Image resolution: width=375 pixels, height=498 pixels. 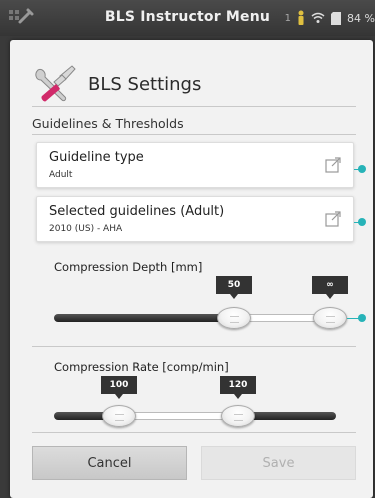 What do you see at coordinates (108, 123) in the screenshot?
I see `section-title: Guidelines & Thresholds` at bounding box center [108, 123].